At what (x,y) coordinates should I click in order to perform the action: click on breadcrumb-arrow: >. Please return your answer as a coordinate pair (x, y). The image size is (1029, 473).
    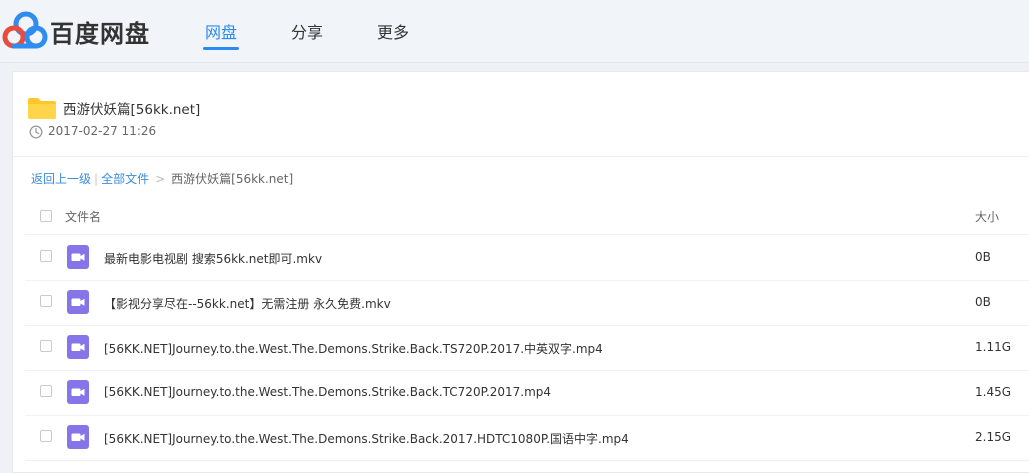
    Looking at the image, I should click on (160, 179).